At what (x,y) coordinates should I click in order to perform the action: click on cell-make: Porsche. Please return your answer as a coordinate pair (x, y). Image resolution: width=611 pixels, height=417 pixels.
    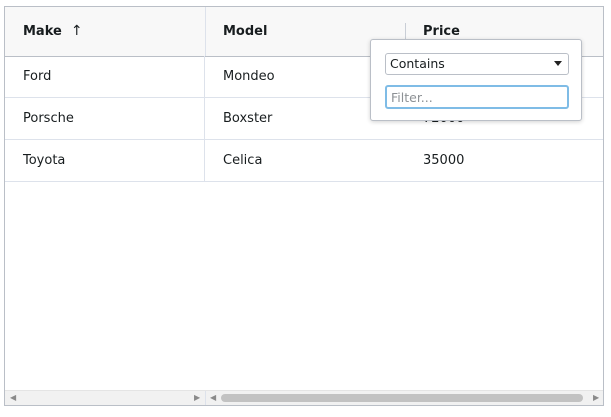
    Looking at the image, I should click on (105, 118).